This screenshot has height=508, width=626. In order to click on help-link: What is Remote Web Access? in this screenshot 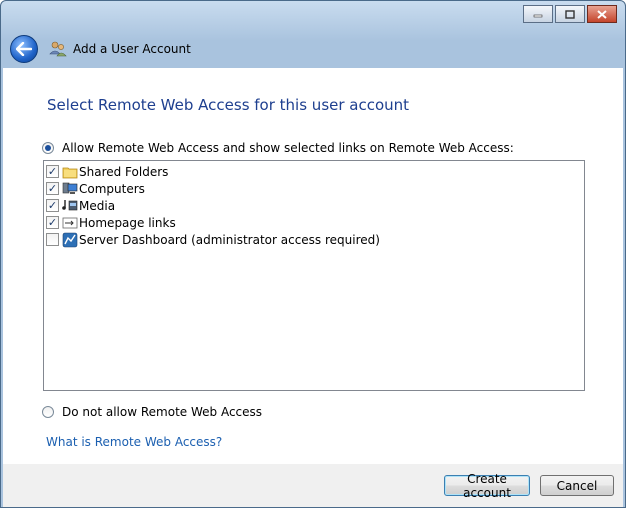, I will do `click(134, 442)`.